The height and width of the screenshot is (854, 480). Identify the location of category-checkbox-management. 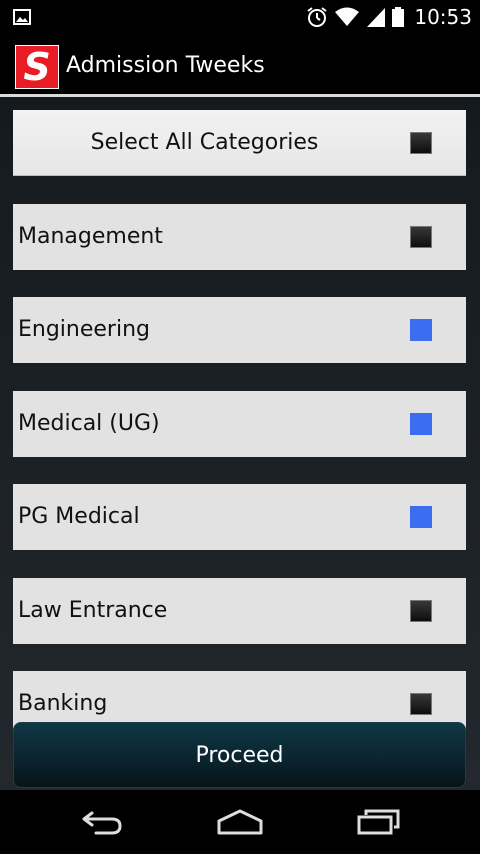
(421, 237).